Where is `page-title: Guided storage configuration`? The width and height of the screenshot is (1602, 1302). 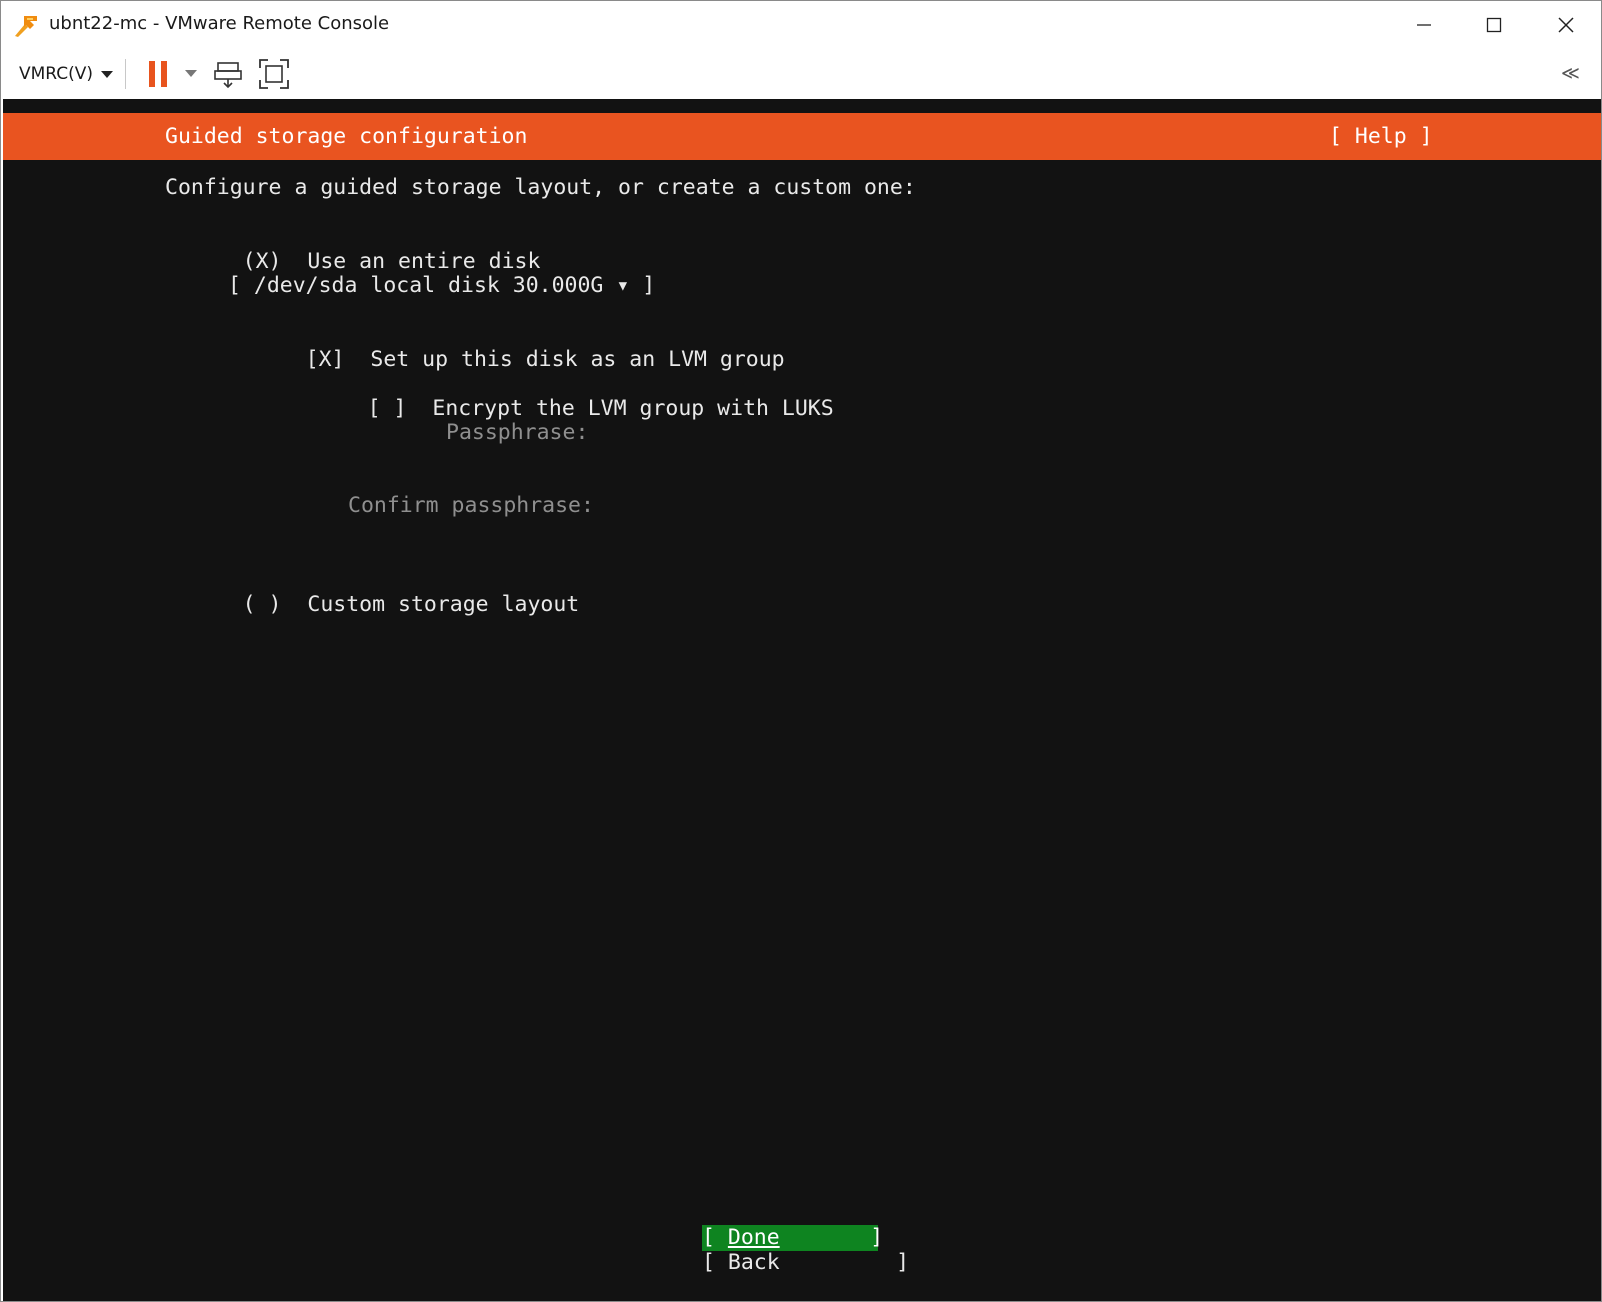 page-title: Guided storage configuration is located at coordinates (346, 136).